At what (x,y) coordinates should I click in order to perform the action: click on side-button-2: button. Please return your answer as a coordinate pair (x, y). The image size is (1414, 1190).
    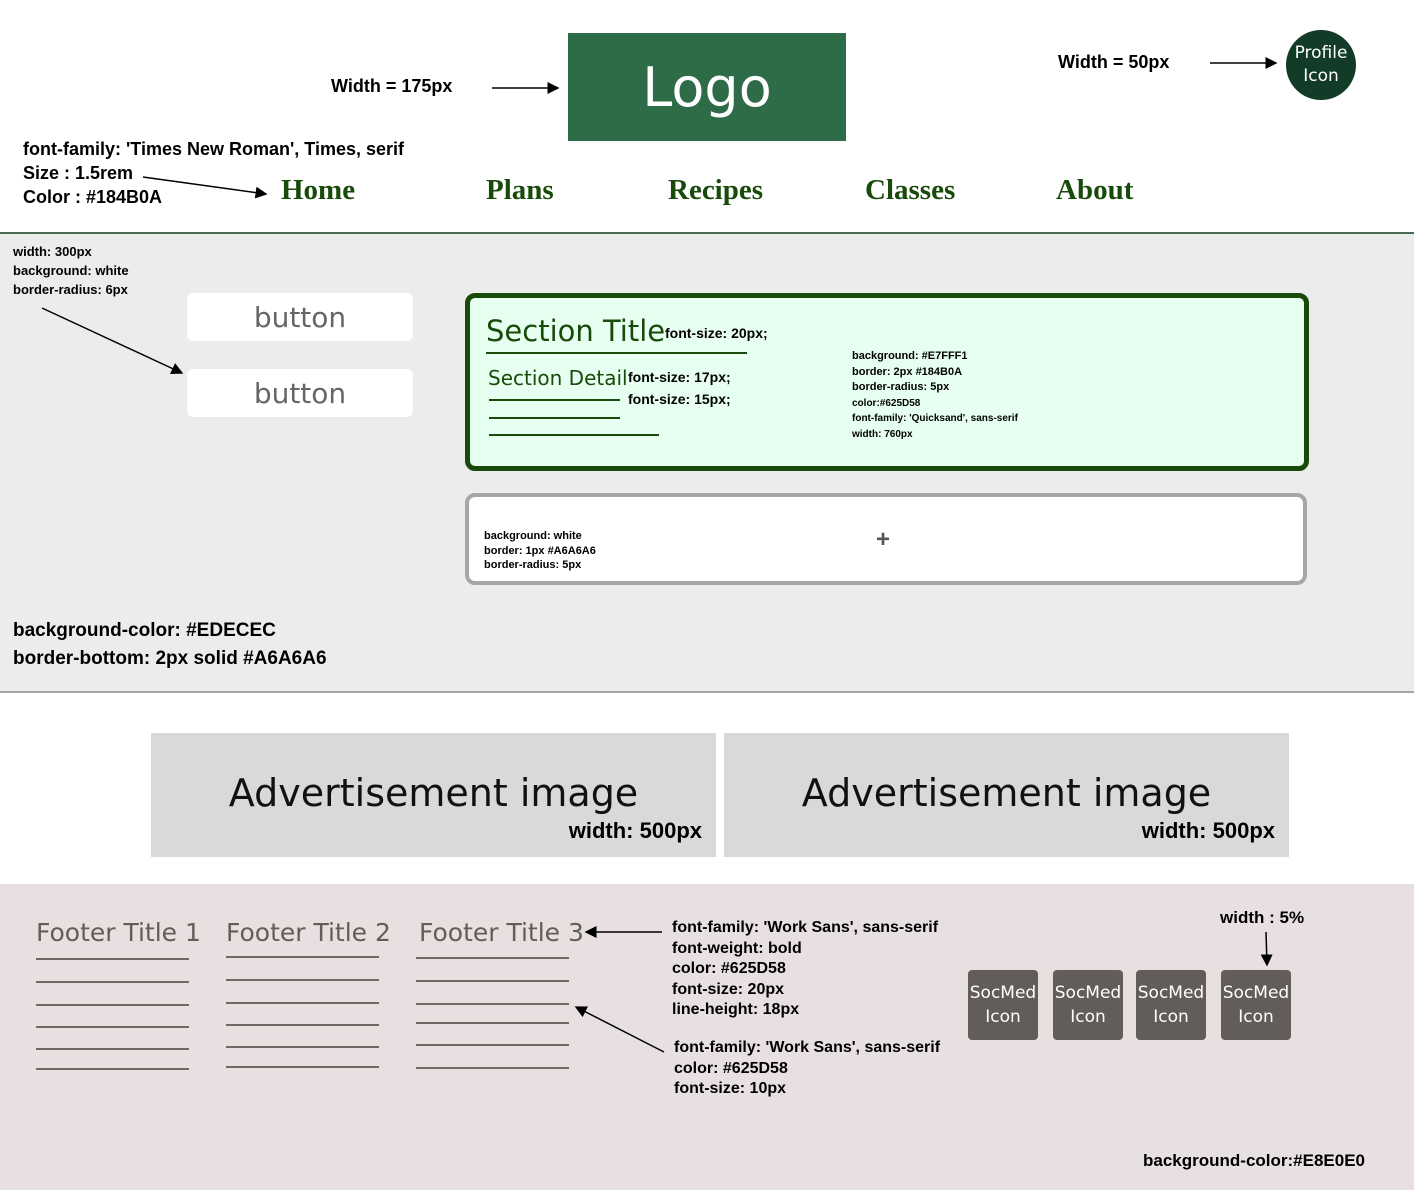
    Looking at the image, I should click on (300, 393).